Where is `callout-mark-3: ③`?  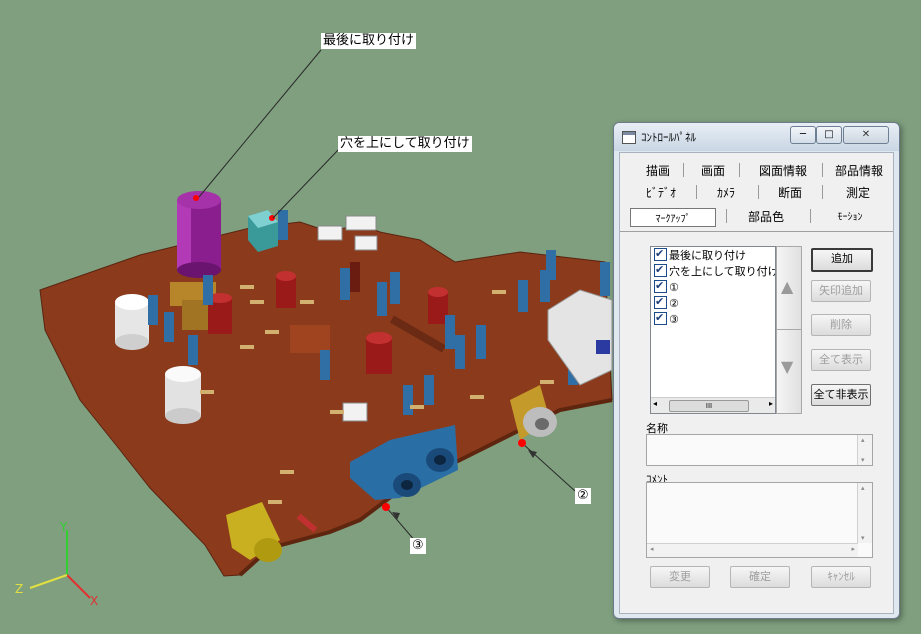
callout-mark-3: ③ is located at coordinates (418, 546).